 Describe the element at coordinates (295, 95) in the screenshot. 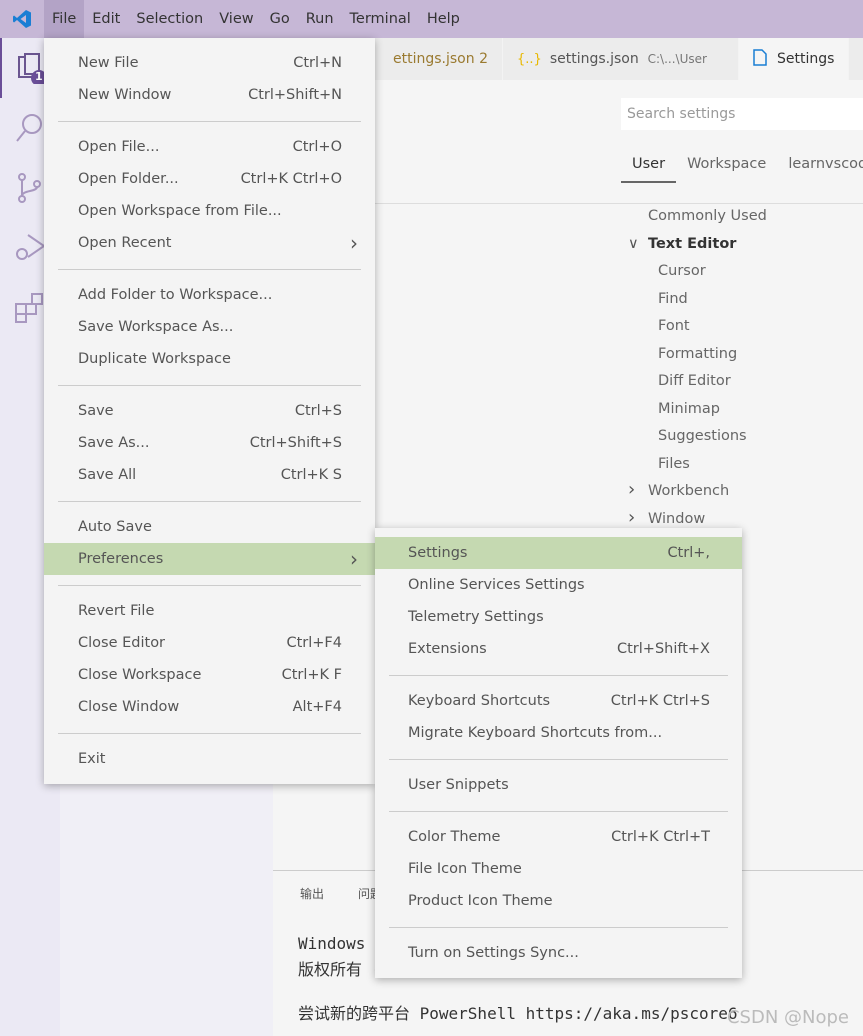

I see `menu-item-shortcut: Ctrl+Shift+N` at that location.